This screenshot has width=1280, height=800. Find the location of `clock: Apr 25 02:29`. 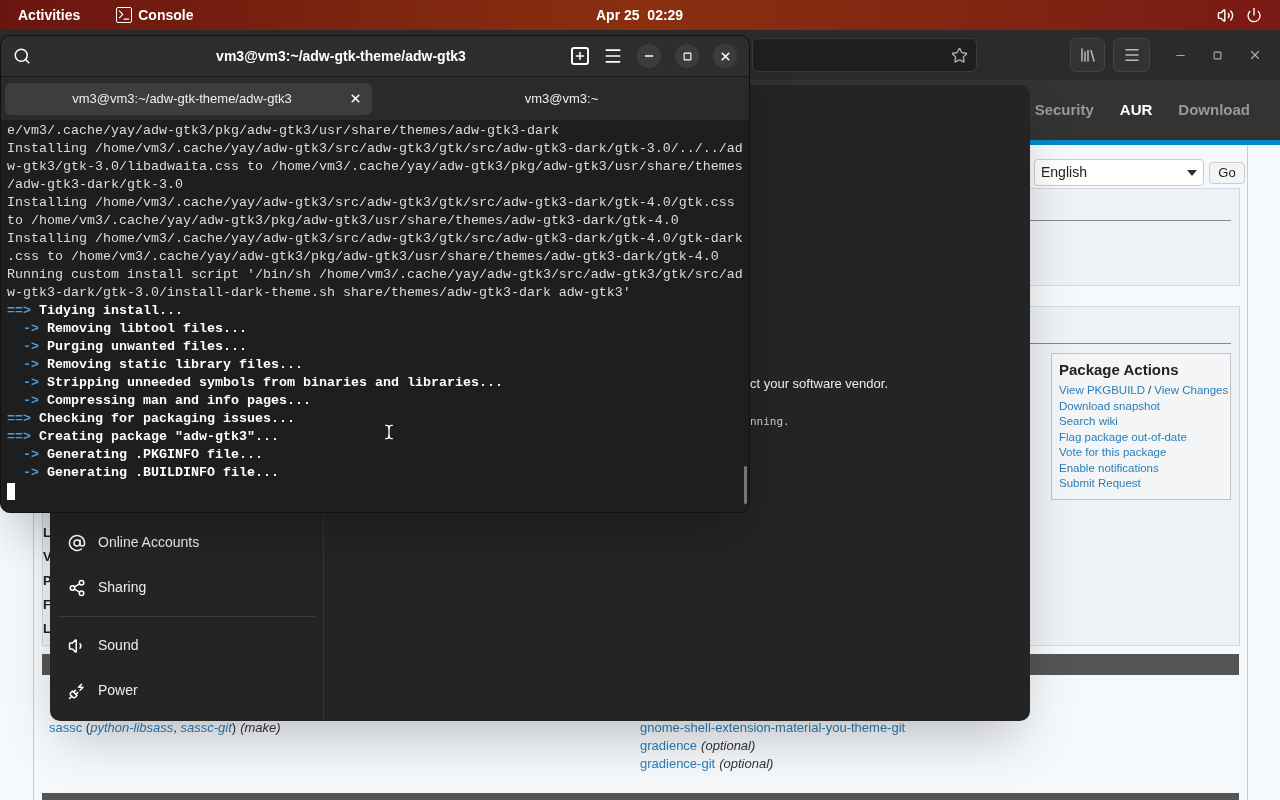

clock: Apr 25 02:29 is located at coordinates (640, 15).